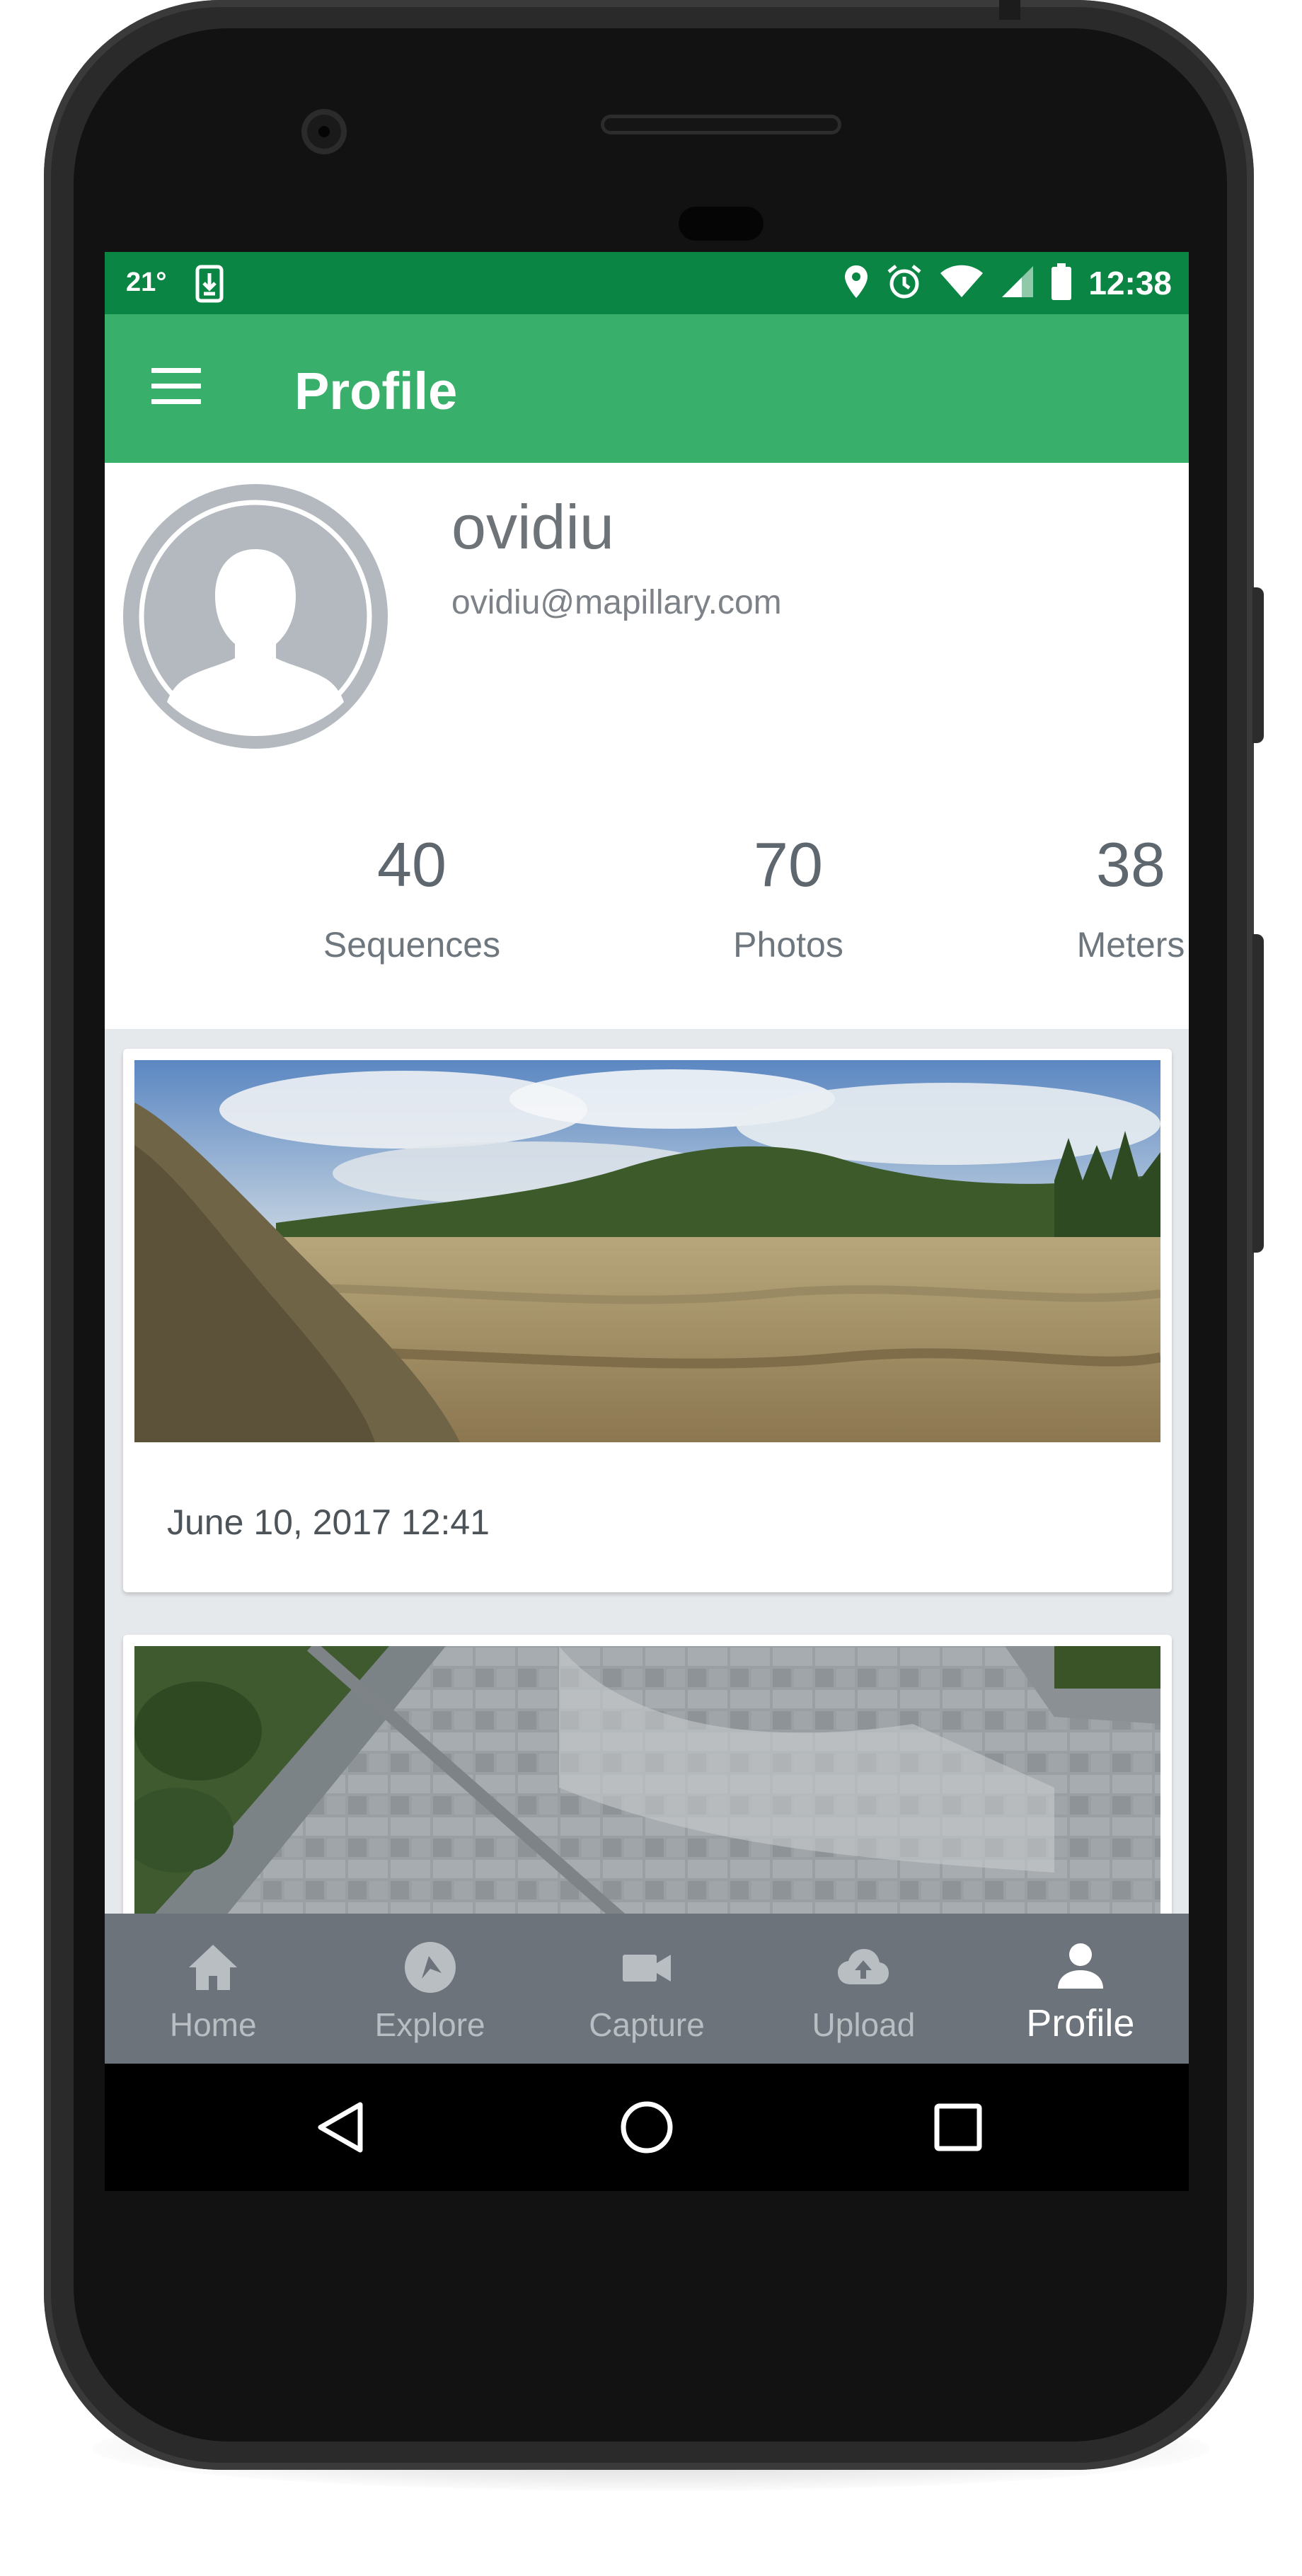  I want to click on nav-label: Capture, so click(647, 2025).